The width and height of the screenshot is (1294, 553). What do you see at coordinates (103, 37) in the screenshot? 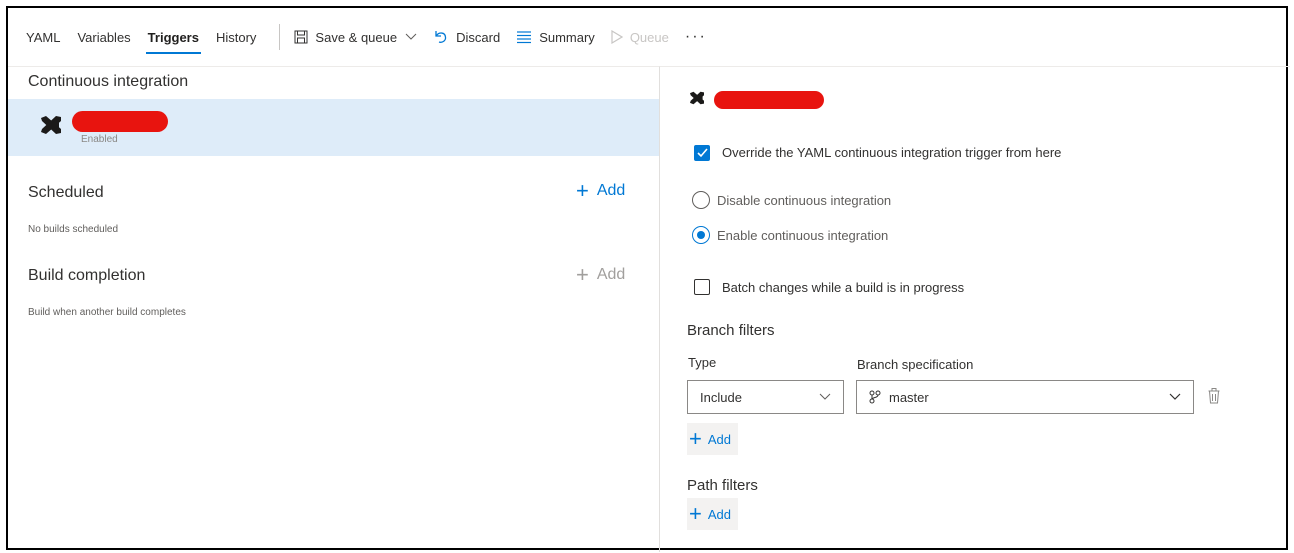
I see `tab-variables: Variables` at bounding box center [103, 37].